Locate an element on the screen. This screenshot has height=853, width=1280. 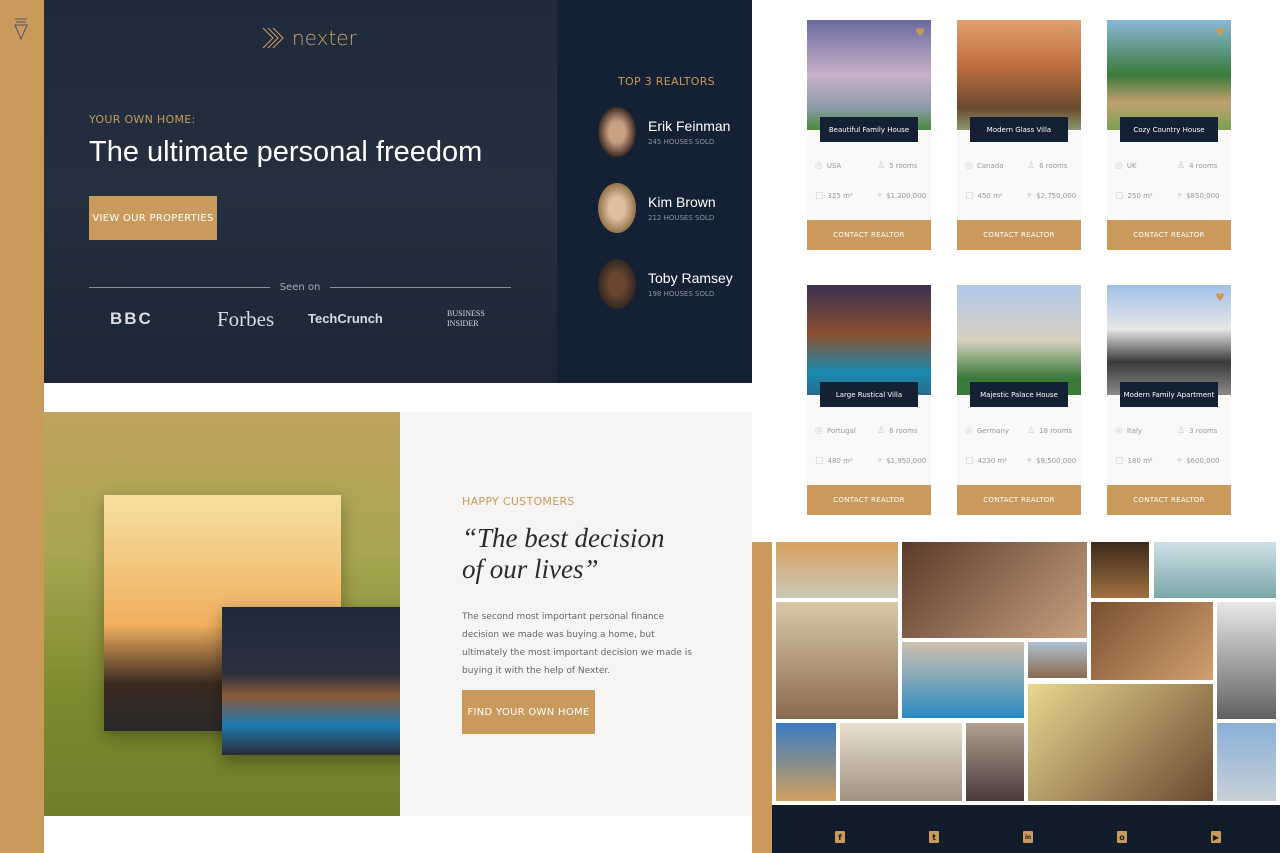
testimonial-quote: “The best decision of our lives” is located at coordinates (563, 553).